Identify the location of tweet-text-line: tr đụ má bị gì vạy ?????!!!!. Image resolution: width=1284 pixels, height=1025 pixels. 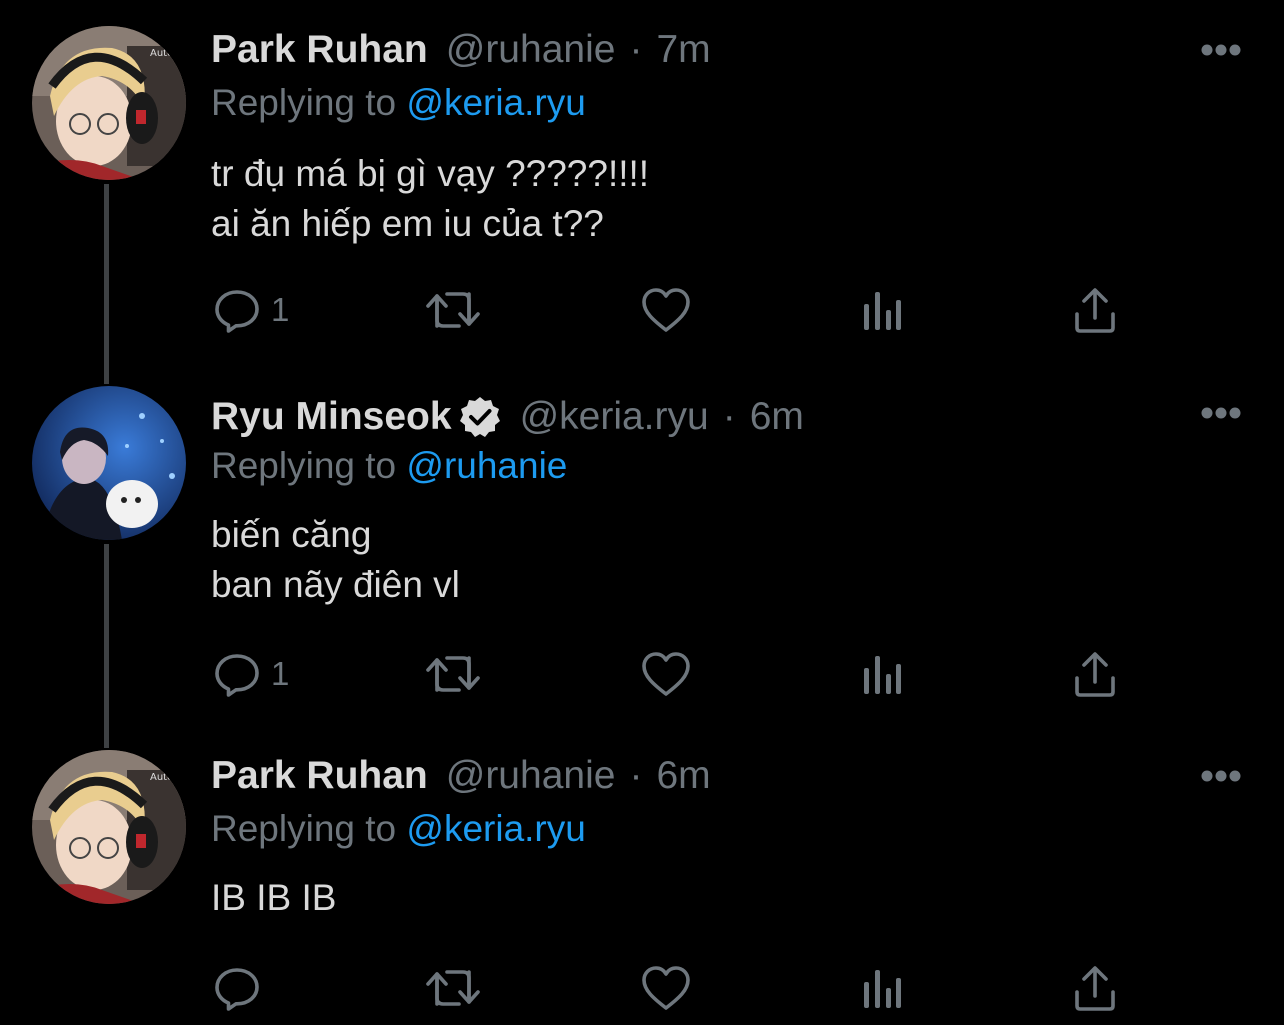
(430, 173).